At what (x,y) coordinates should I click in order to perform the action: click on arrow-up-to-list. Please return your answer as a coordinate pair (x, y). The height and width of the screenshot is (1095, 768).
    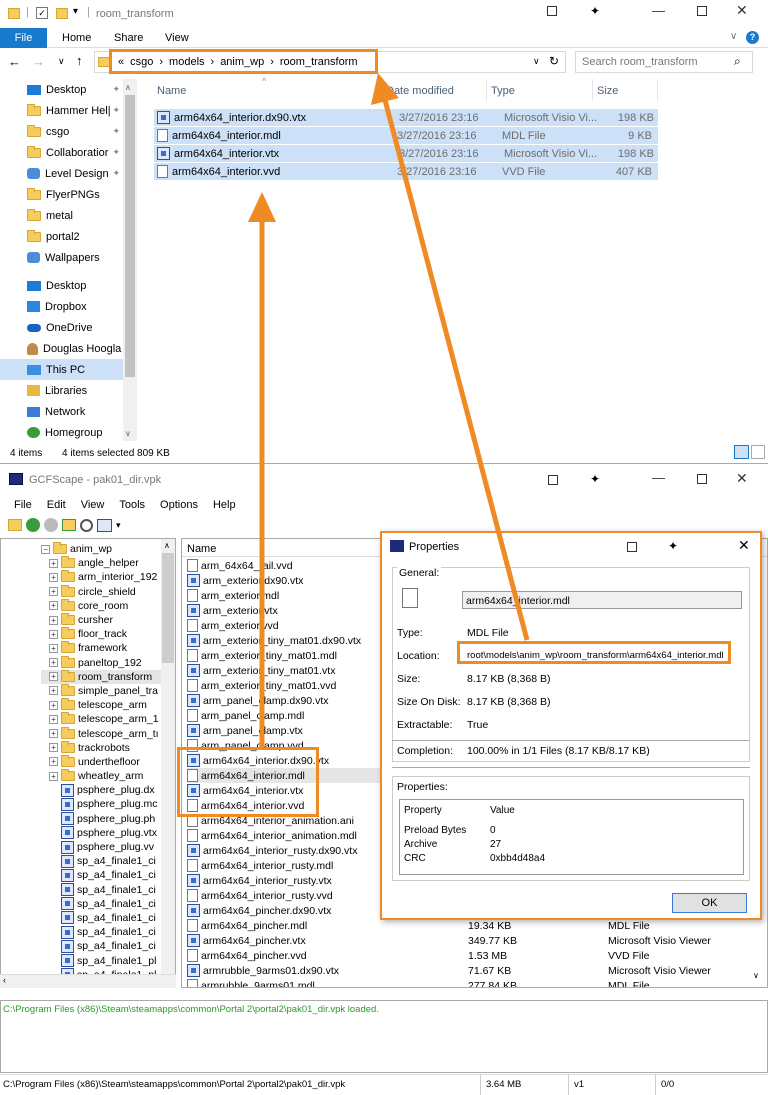
    Looking at the image, I should click on (262, 470).